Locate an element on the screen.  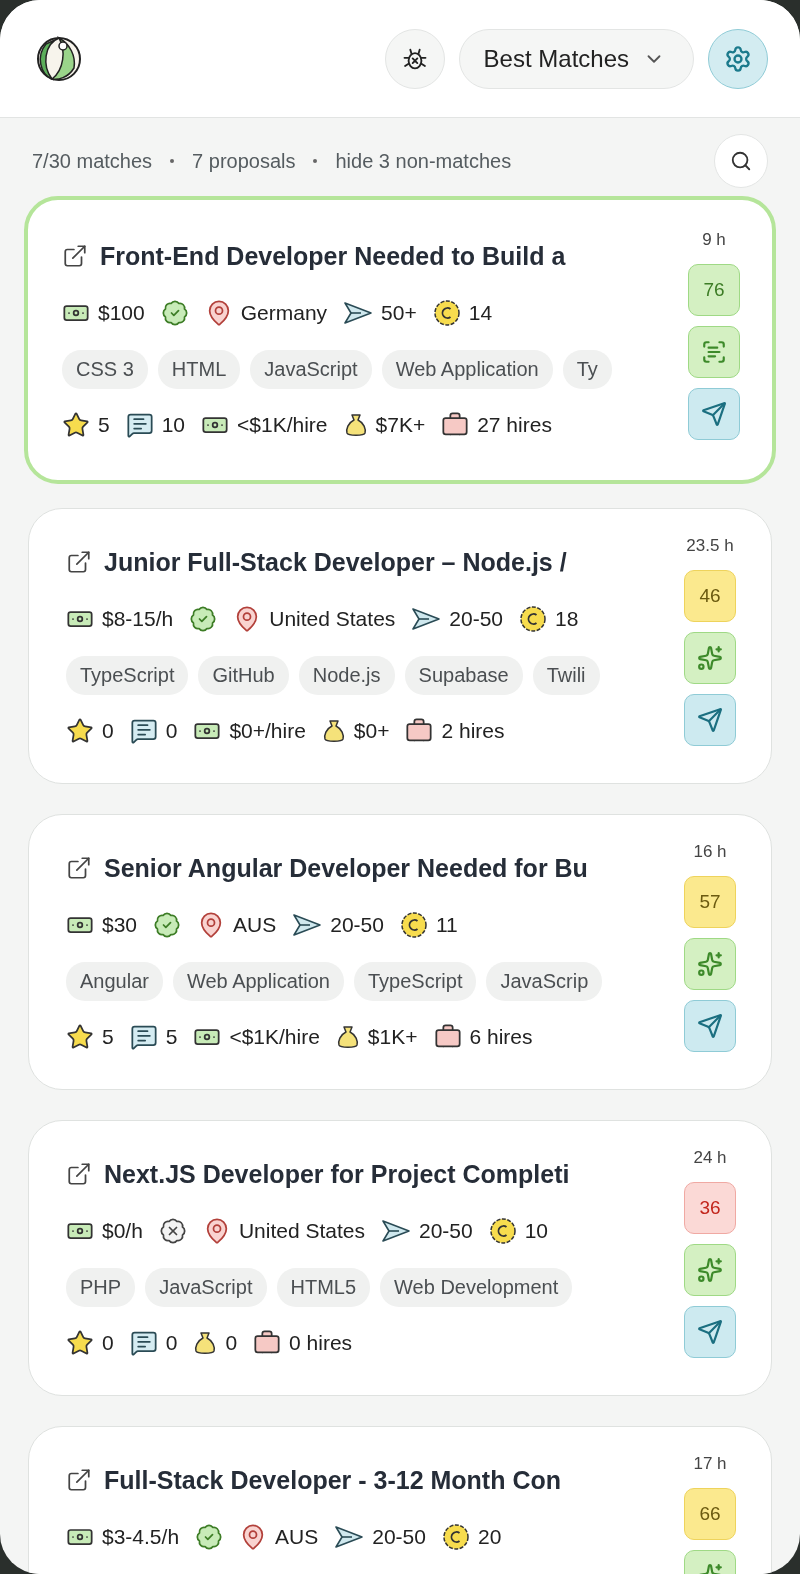
x-badge-icon is located at coordinates (172, 1231).